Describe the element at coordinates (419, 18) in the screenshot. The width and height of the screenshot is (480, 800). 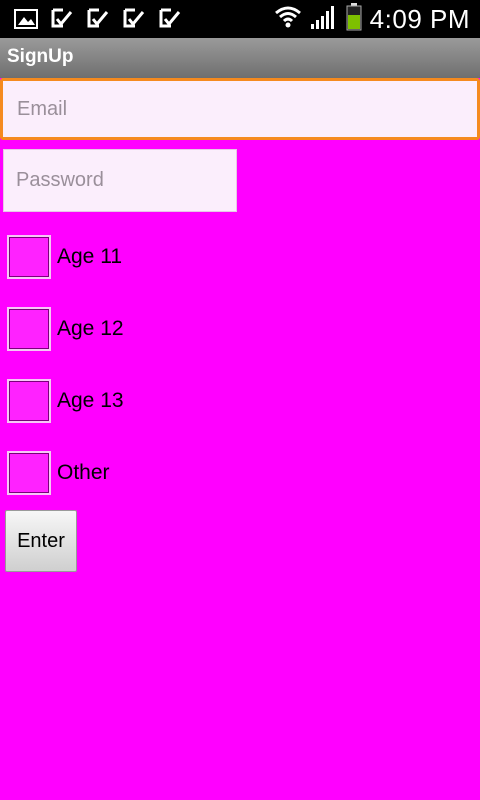
I see `clock: 4:09 PM` at that location.